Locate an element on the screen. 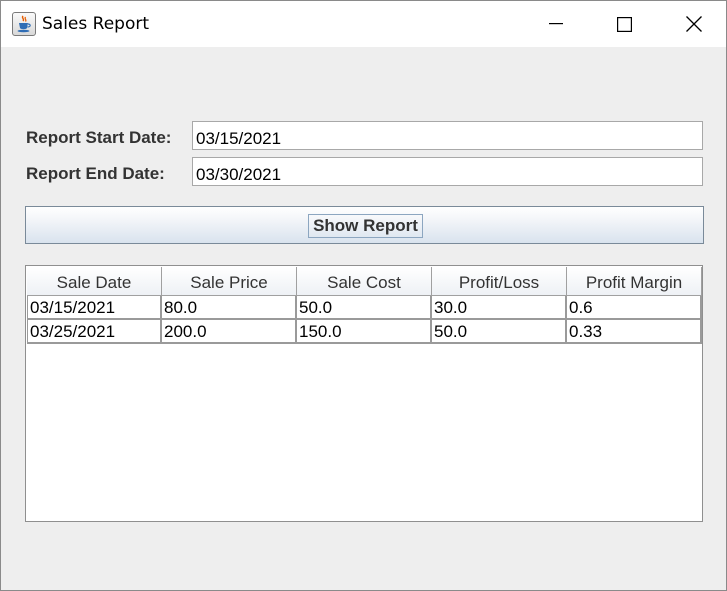 This screenshot has width=727, height=591. column-header-sale-cost: Sale Cost is located at coordinates (364, 281).